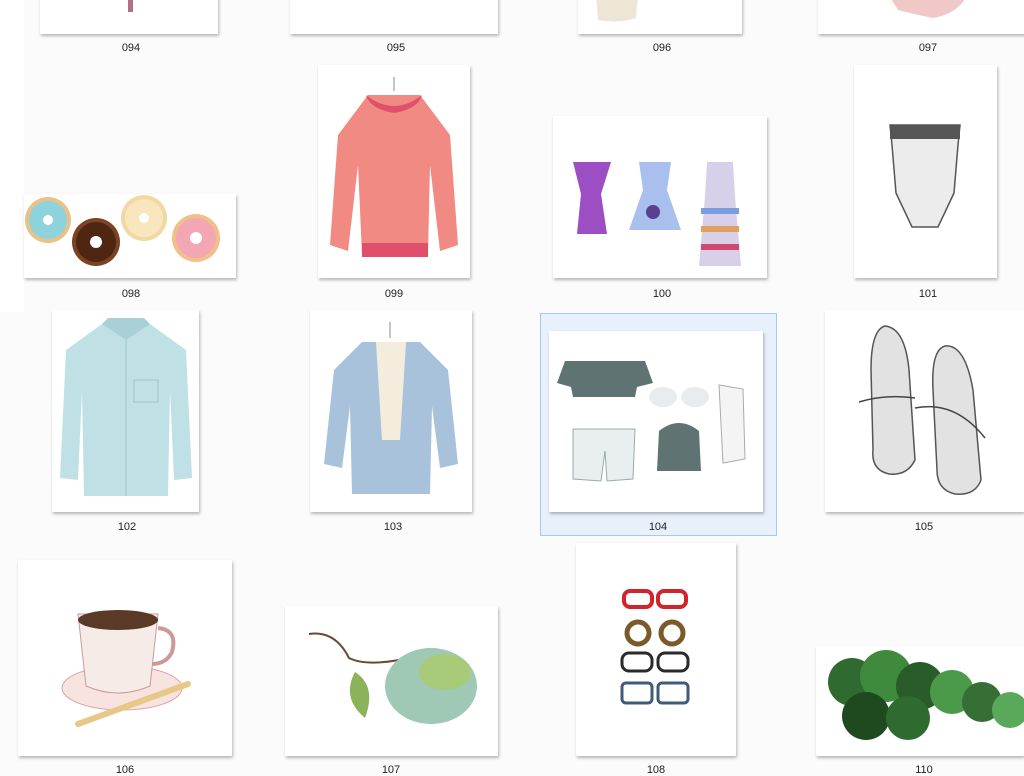 The image size is (1024, 776). I want to click on file-label: 104, so click(658, 527).